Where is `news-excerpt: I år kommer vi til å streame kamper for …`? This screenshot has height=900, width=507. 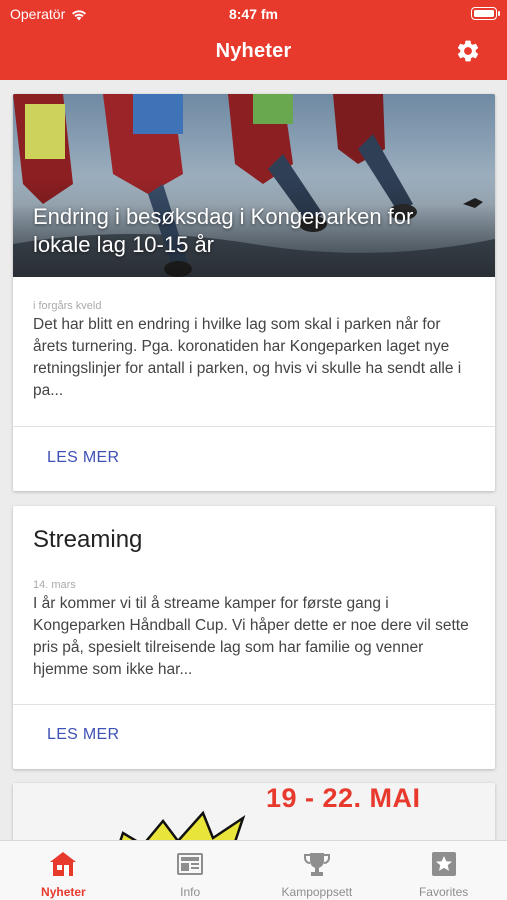
news-excerpt: I år kommer vi til å streame kamper for … is located at coordinates (251, 636).